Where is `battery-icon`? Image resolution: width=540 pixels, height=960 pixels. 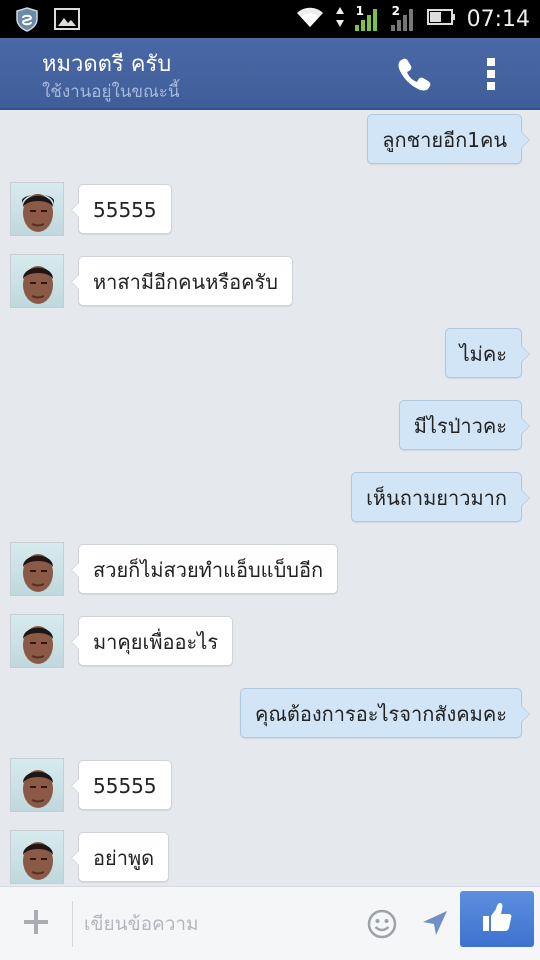 battery-icon is located at coordinates (441, 19).